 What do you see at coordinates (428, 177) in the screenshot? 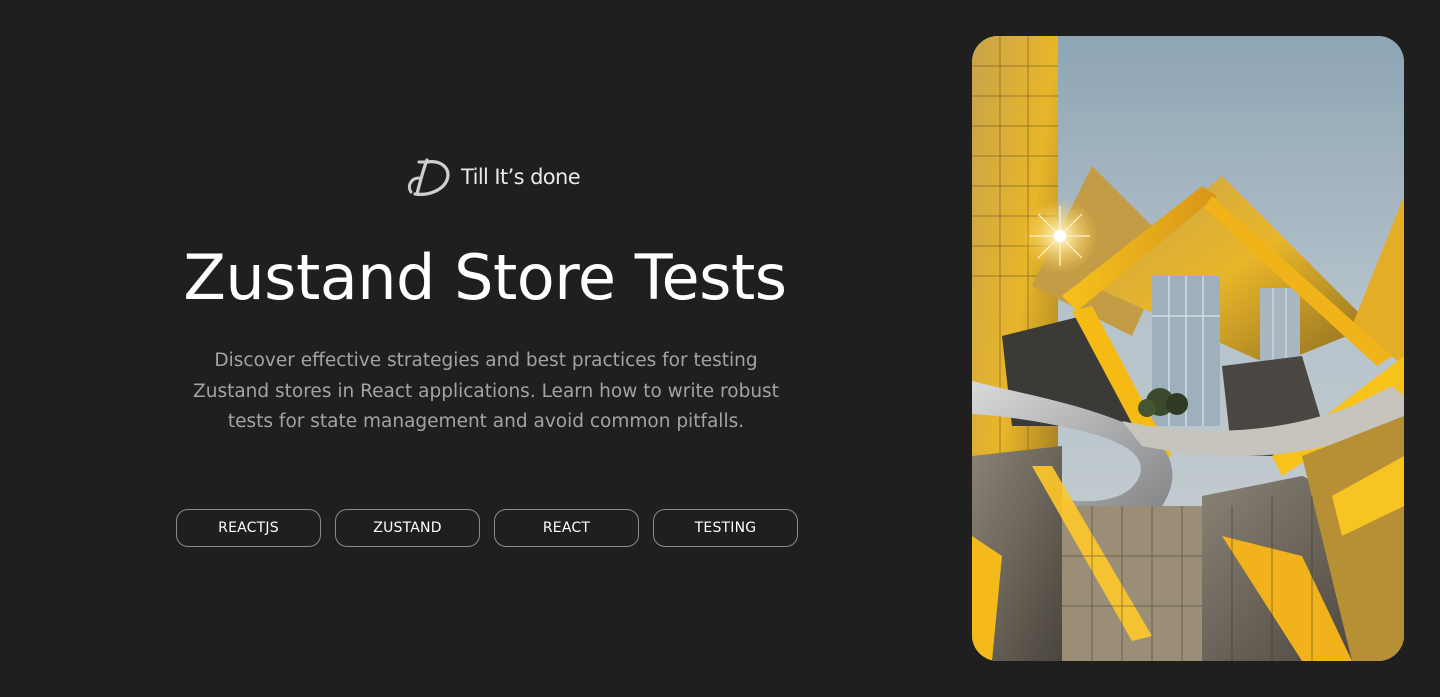
I see `td-monogram-icon` at bounding box center [428, 177].